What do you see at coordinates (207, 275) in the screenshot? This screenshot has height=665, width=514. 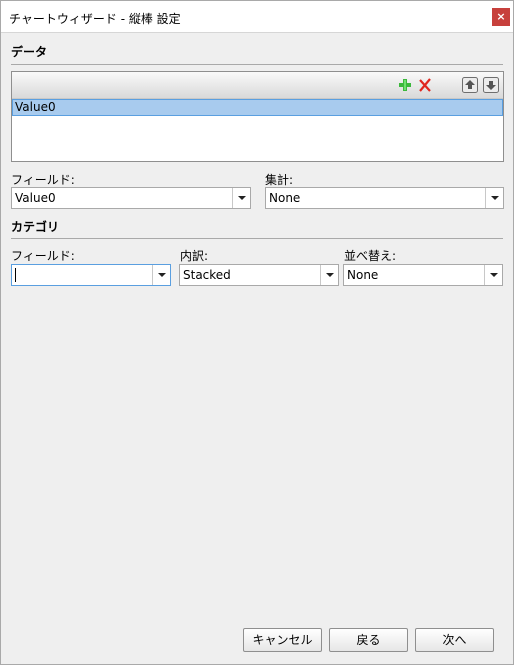 I see `breakdown-value: Stacked` at bounding box center [207, 275].